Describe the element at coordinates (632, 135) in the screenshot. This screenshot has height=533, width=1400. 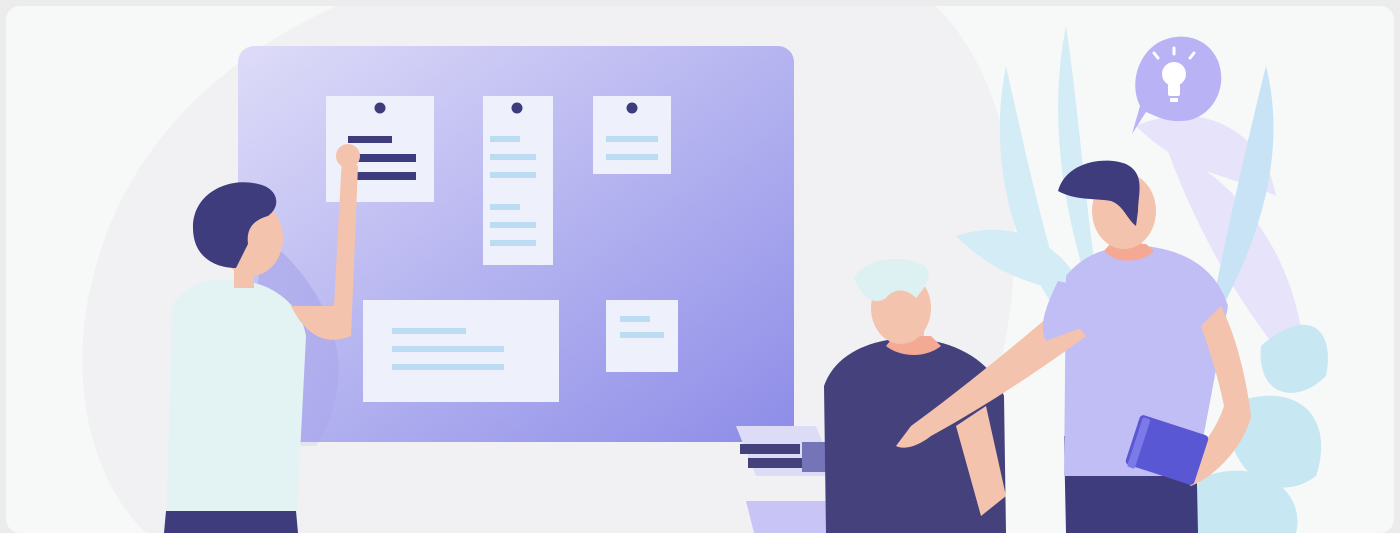
I see `sticky-note-top-right` at that location.